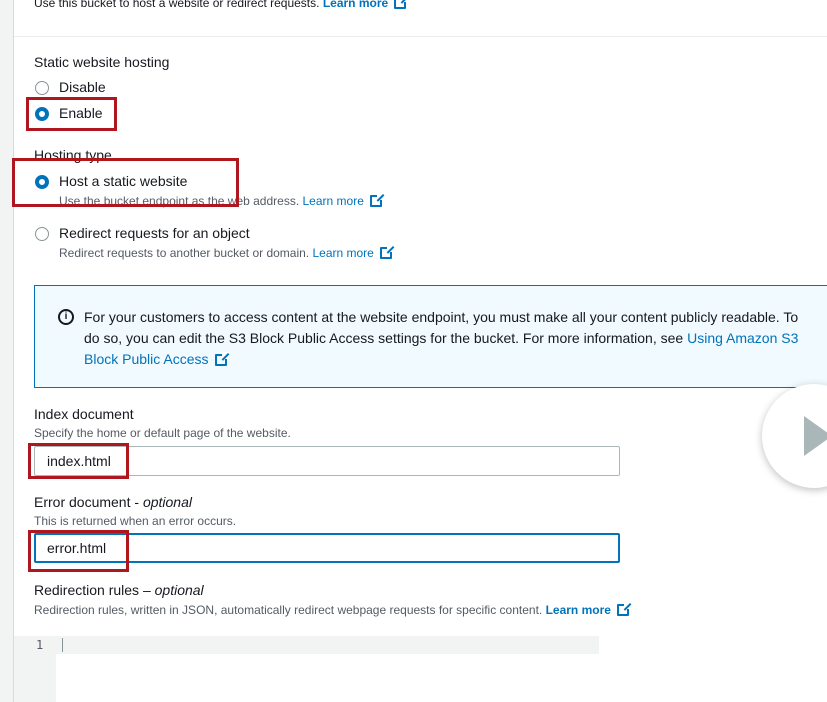 This screenshot has width=827, height=702. Describe the element at coordinates (135, 521) in the screenshot. I see `error-document-description: This is returned when an error occurs.` at that location.